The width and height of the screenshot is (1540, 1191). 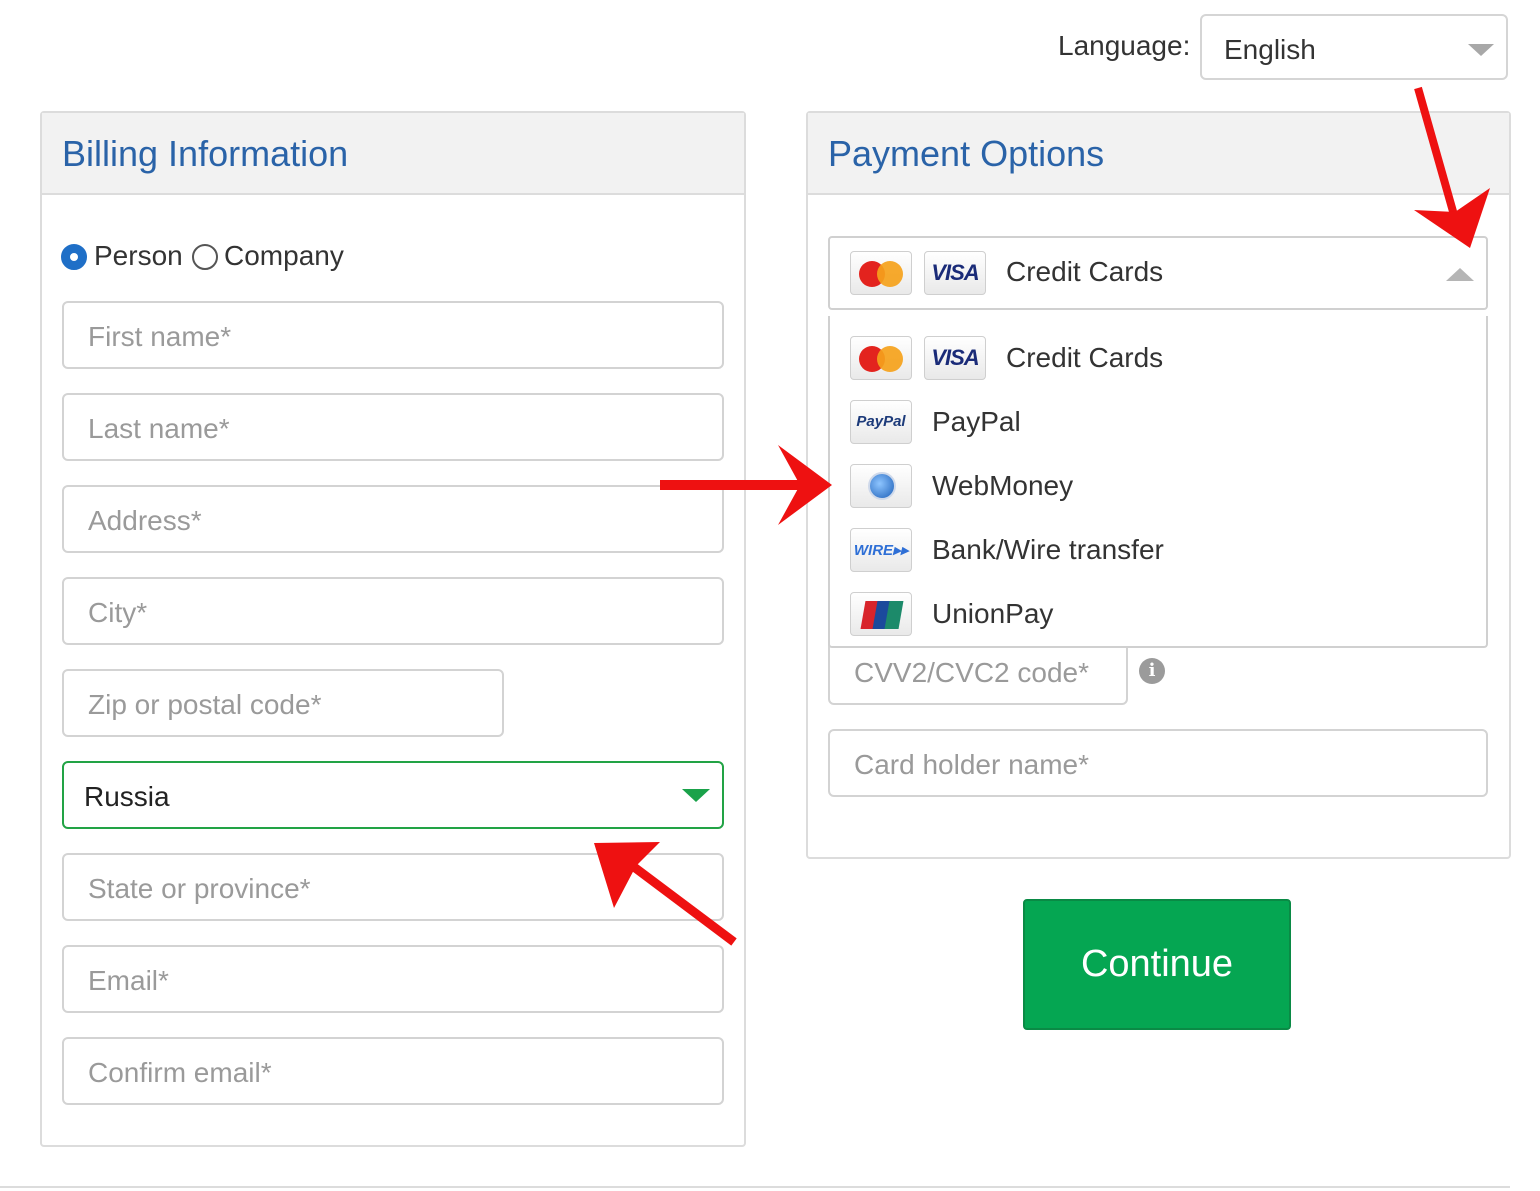 I want to click on confirm-email-placeholder: Confirm email*, so click(x=180, y=1072).